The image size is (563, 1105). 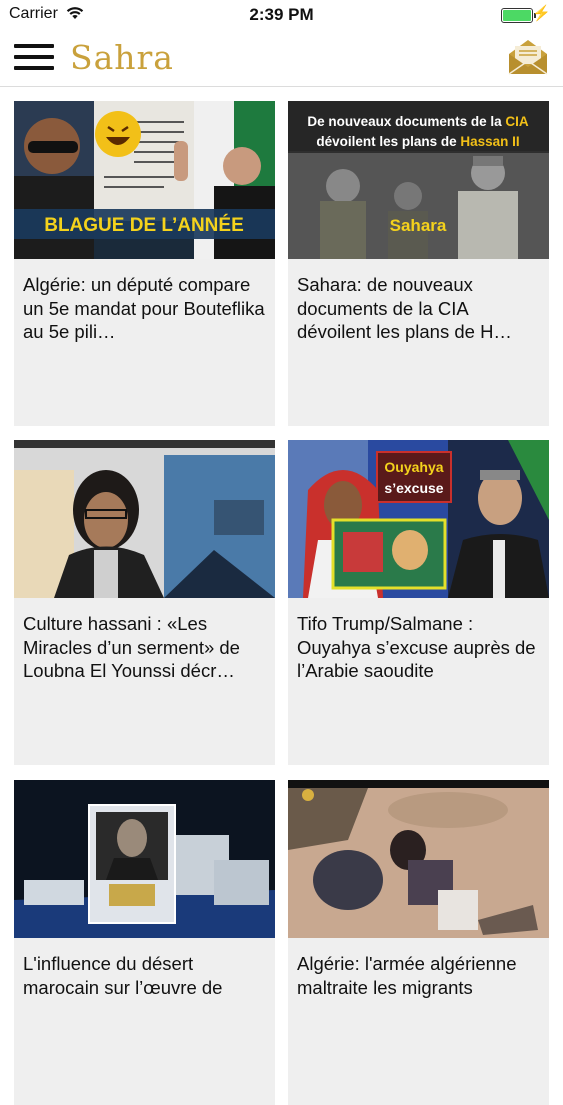 What do you see at coordinates (528, 57) in the screenshot?
I see `envelope-icon` at bounding box center [528, 57].